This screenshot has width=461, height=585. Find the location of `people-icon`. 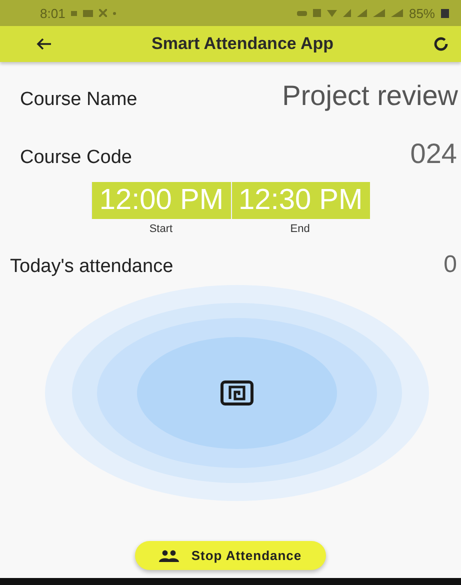

people-icon is located at coordinates (169, 556).